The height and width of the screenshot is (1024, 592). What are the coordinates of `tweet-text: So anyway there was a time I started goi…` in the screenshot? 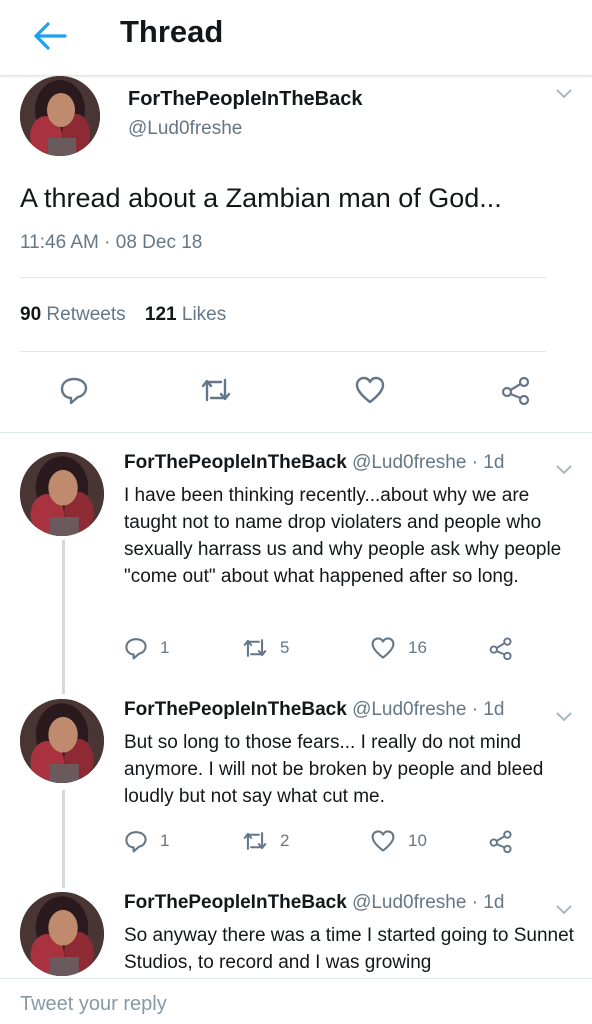 It's located at (349, 949).